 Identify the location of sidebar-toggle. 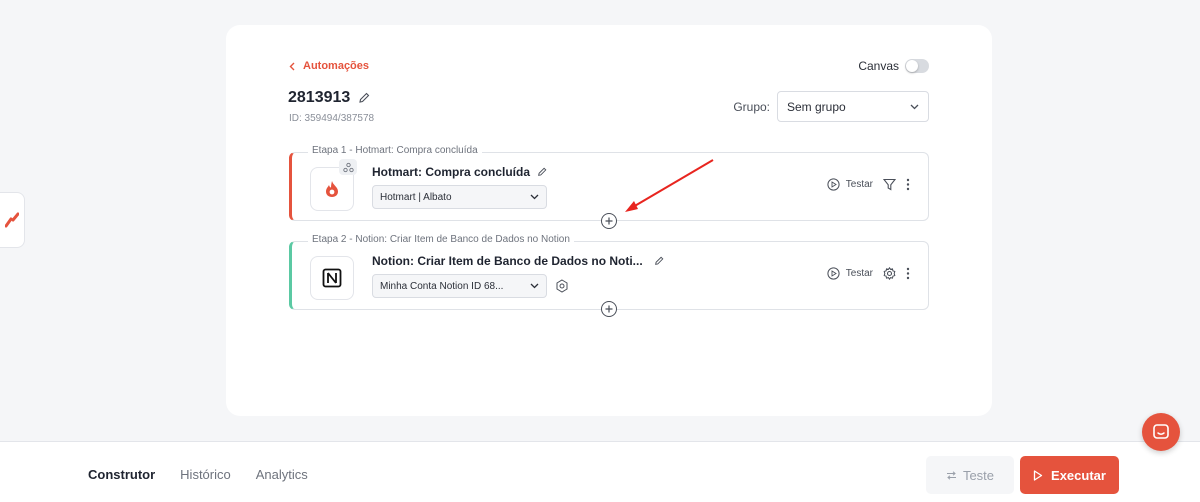
(12, 220).